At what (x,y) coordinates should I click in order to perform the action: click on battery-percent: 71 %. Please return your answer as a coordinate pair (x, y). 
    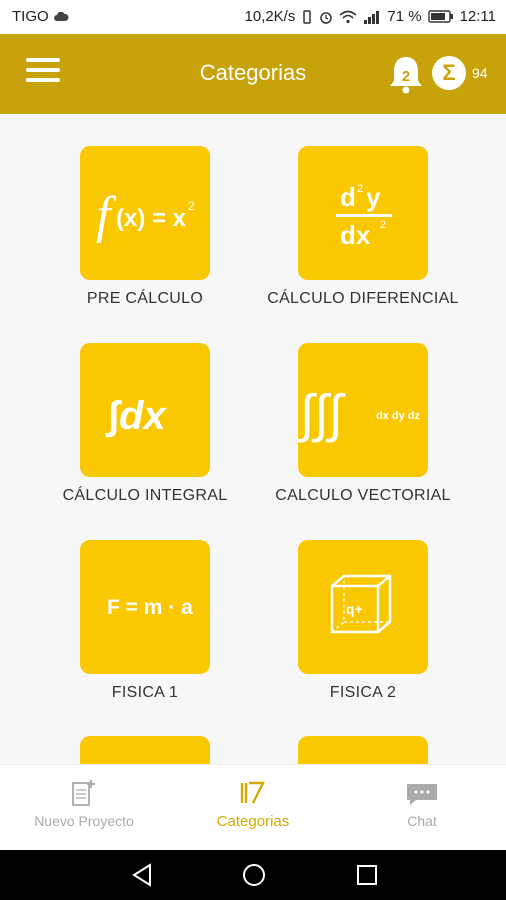
    Looking at the image, I should click on (404, 16).